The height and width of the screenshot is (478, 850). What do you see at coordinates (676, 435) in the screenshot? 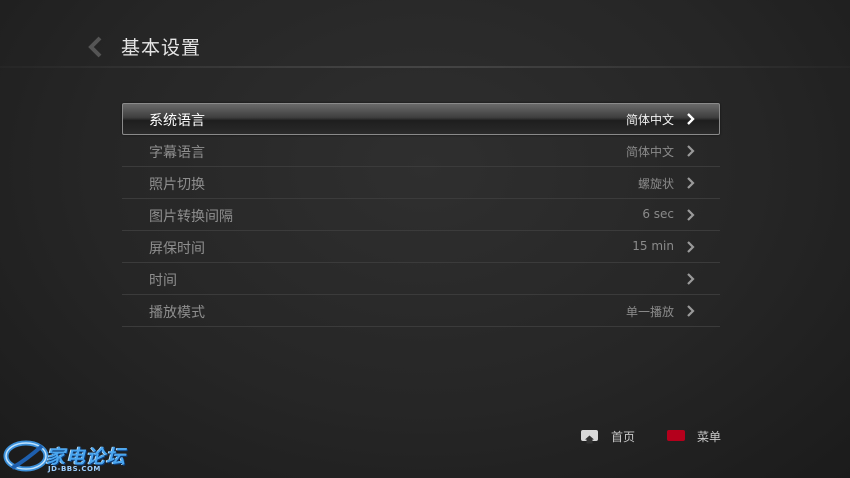
I see `red-key-icon` at bounding box center [676, 435].